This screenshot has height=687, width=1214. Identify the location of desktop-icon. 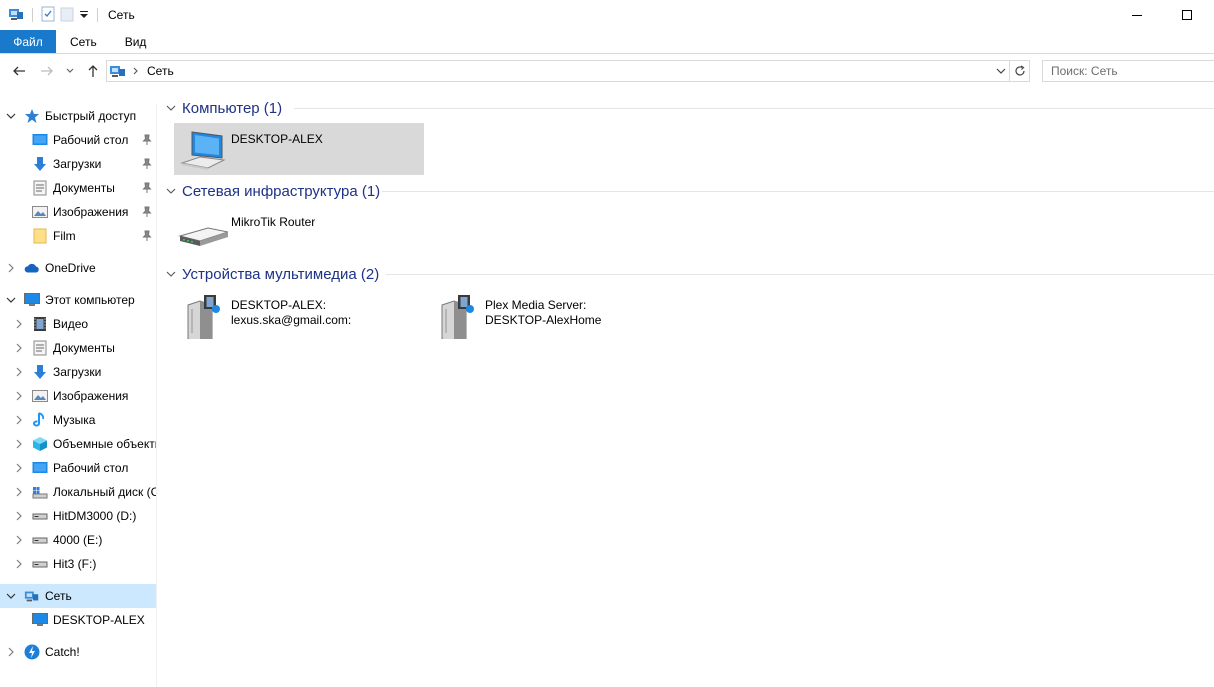
(40, 468).